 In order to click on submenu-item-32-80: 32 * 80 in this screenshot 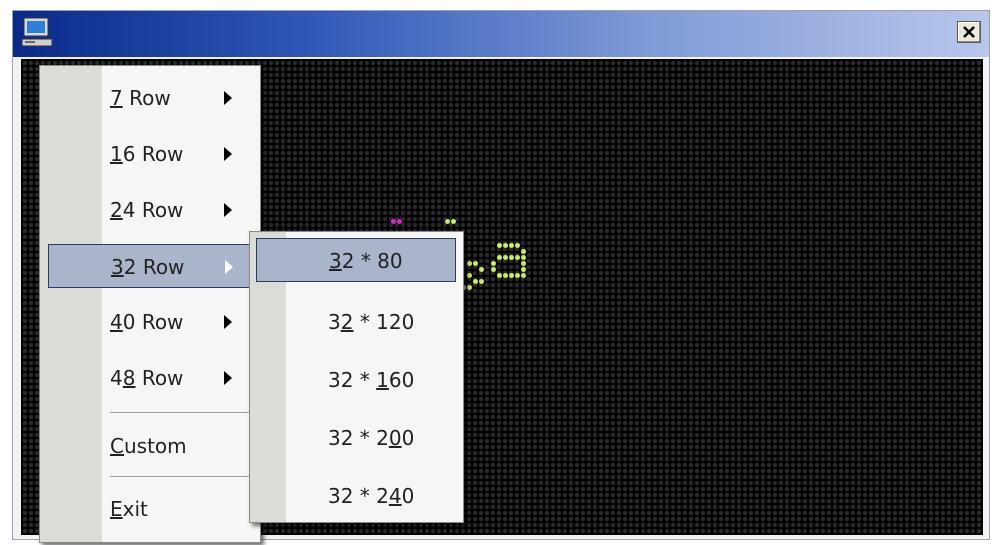, I will do `click(356, 260)`.